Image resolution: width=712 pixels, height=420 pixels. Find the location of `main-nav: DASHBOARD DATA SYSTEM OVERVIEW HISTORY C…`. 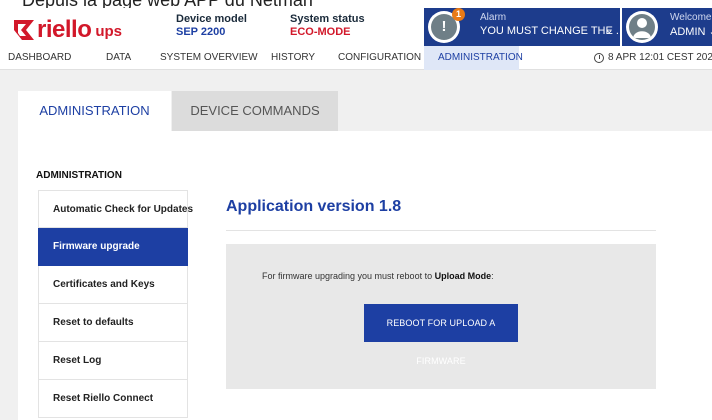

main-nav: DASHBOARD DATA SYSTEM OVERVIEW HISTORY C… is located at coordinates (356, 58).